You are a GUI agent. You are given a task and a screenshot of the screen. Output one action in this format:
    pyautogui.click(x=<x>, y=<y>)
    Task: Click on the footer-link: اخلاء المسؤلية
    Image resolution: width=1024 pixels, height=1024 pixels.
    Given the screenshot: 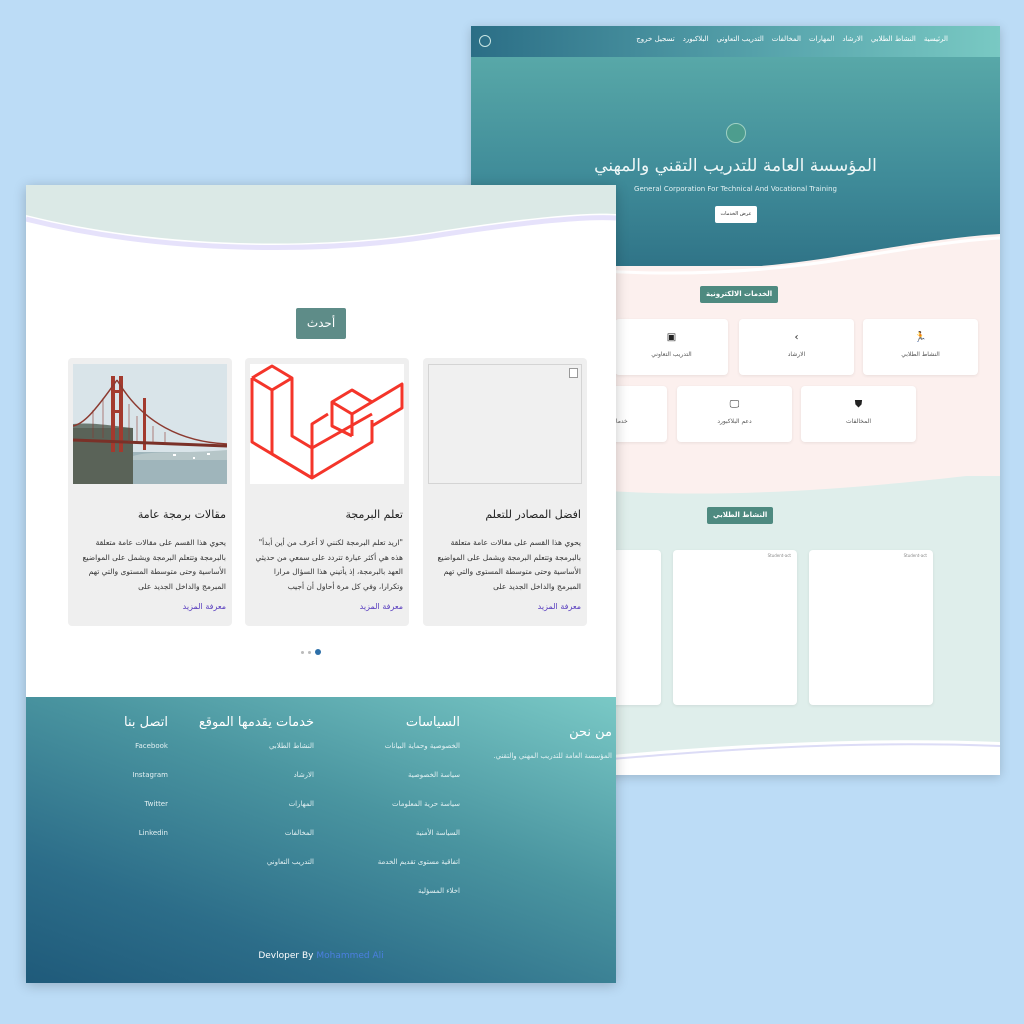 What is the action you would take?
    pyautogui.click(x=385, y=901)
    